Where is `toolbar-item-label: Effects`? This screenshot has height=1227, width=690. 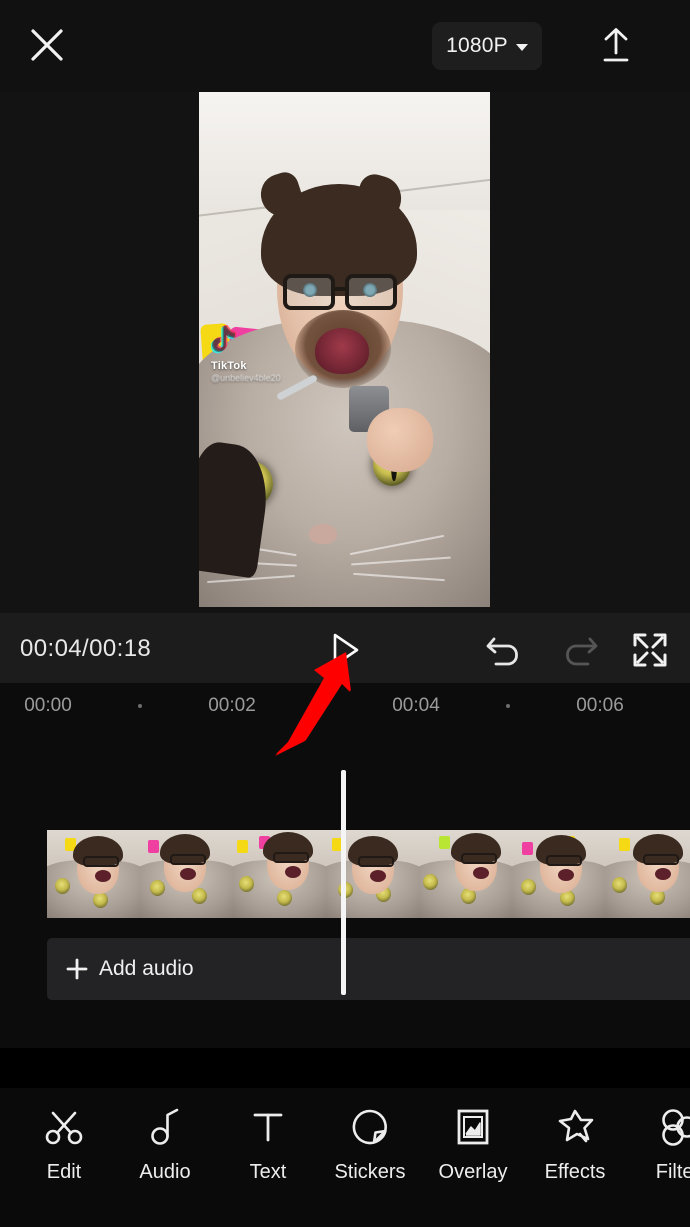
toolbar-item-label: Effects is located at coordinates (575, 1172).